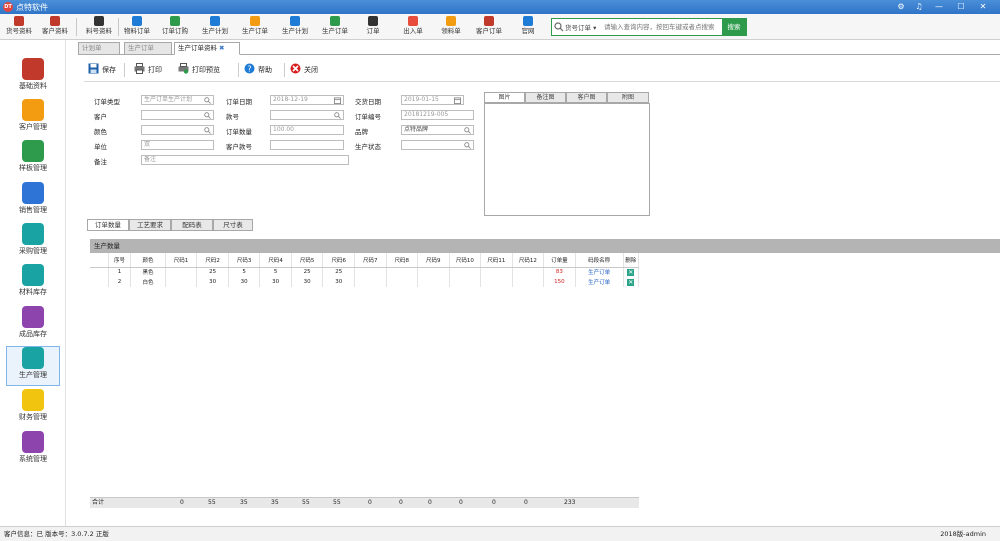 This screenshot has height=541, width=1000. I want to click on cell-size-4: 5, so click(275, 272).